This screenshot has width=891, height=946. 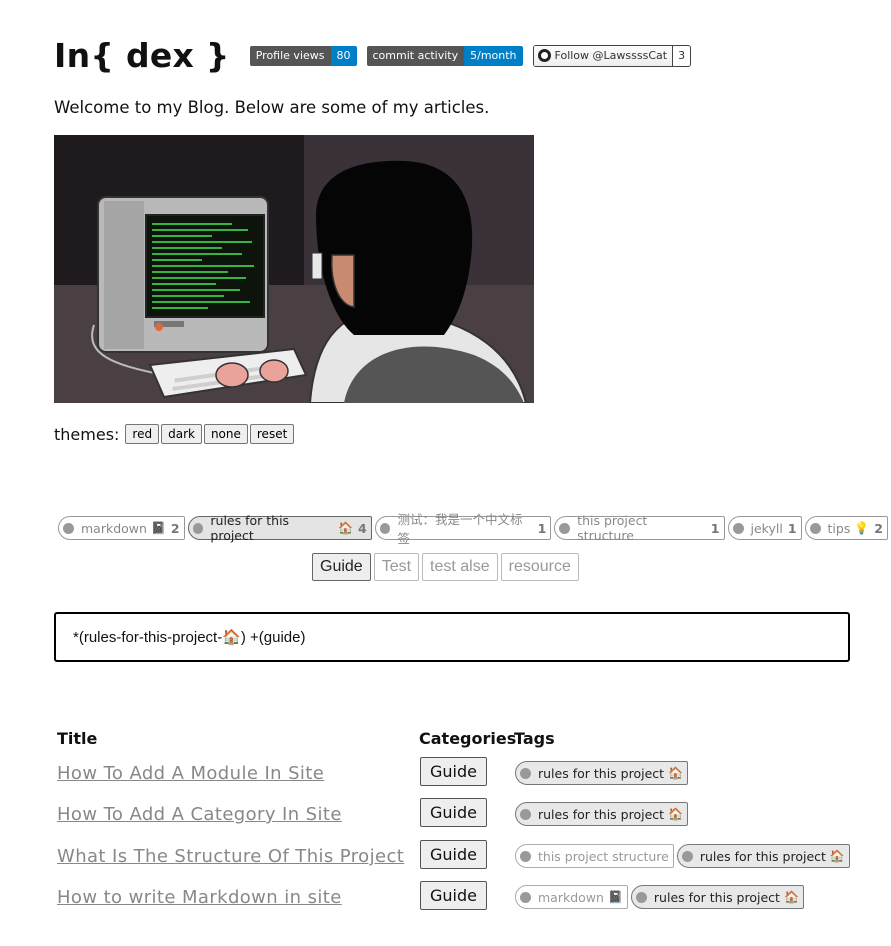 I want to click on tag-filter-chinese-test: 测试：我是一个中文标签 1, so click(x=463, y=529).